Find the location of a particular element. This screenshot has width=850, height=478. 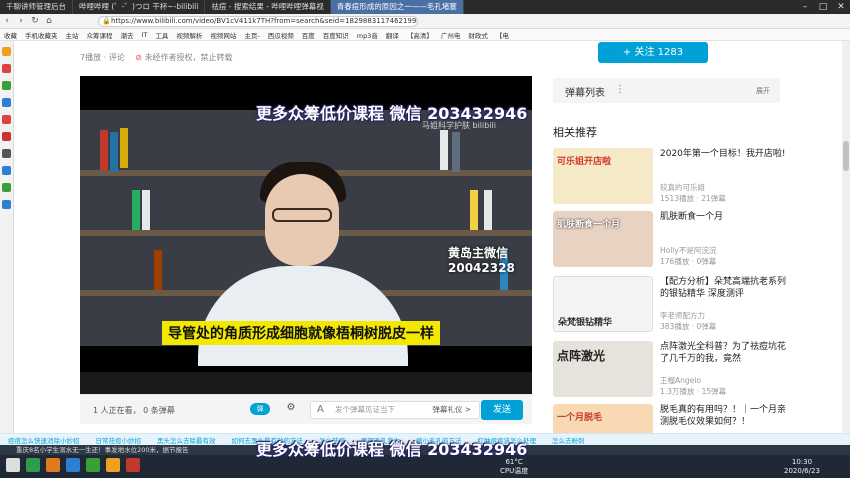

related-card-uploader: 较真的可乐姐 is located at coordinates (682, 187).